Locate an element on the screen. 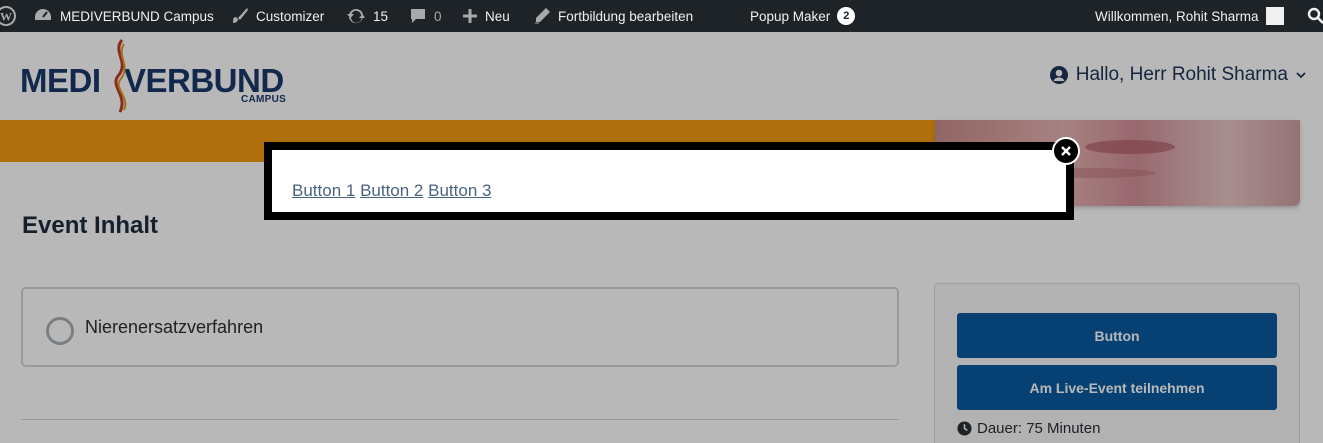  popup-content: Button 1 Button 2 Button 3 is located at coordinates (669, 181).